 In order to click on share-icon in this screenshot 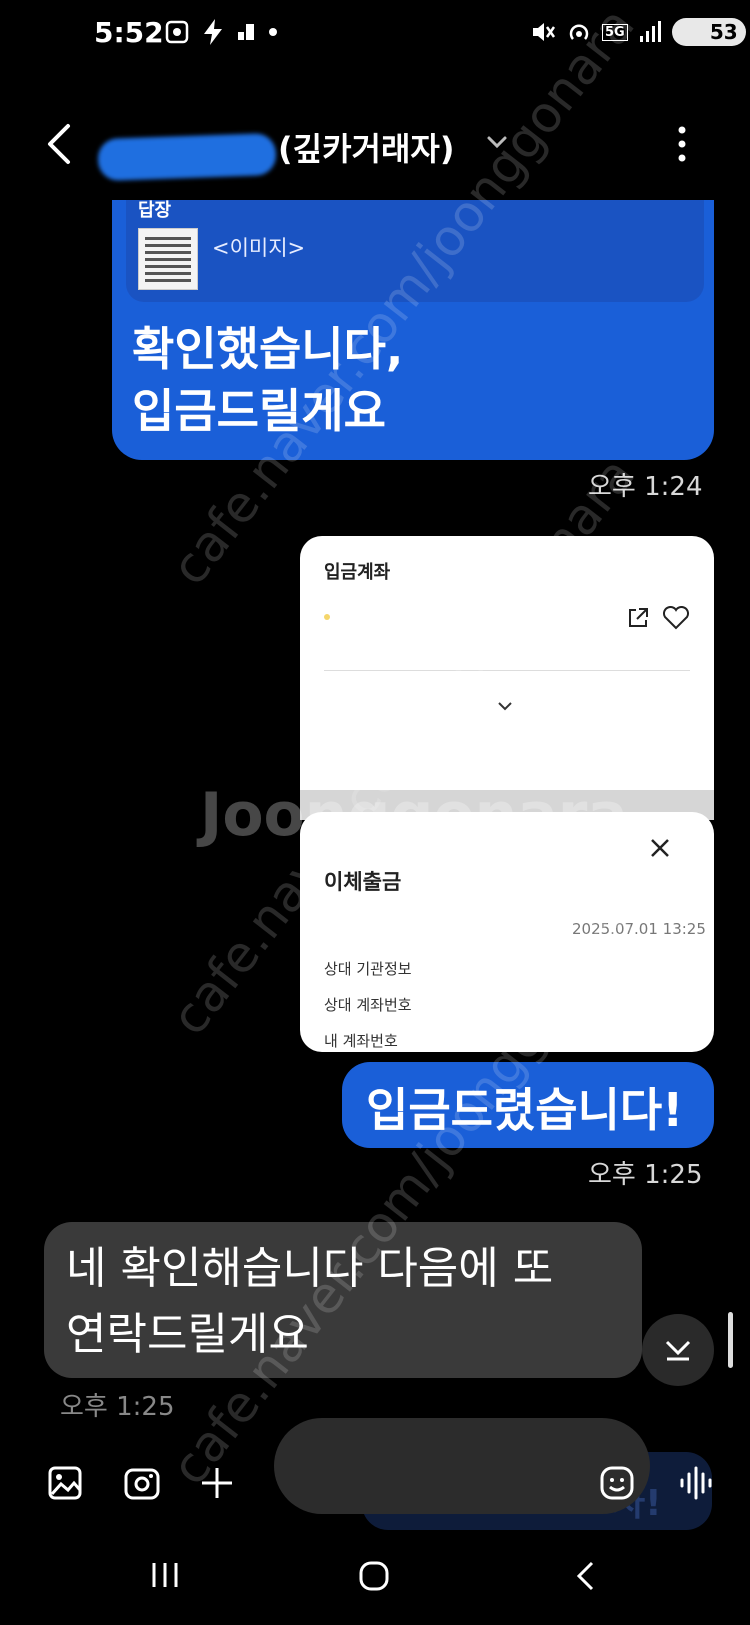, I will do `click(638, 617)`.